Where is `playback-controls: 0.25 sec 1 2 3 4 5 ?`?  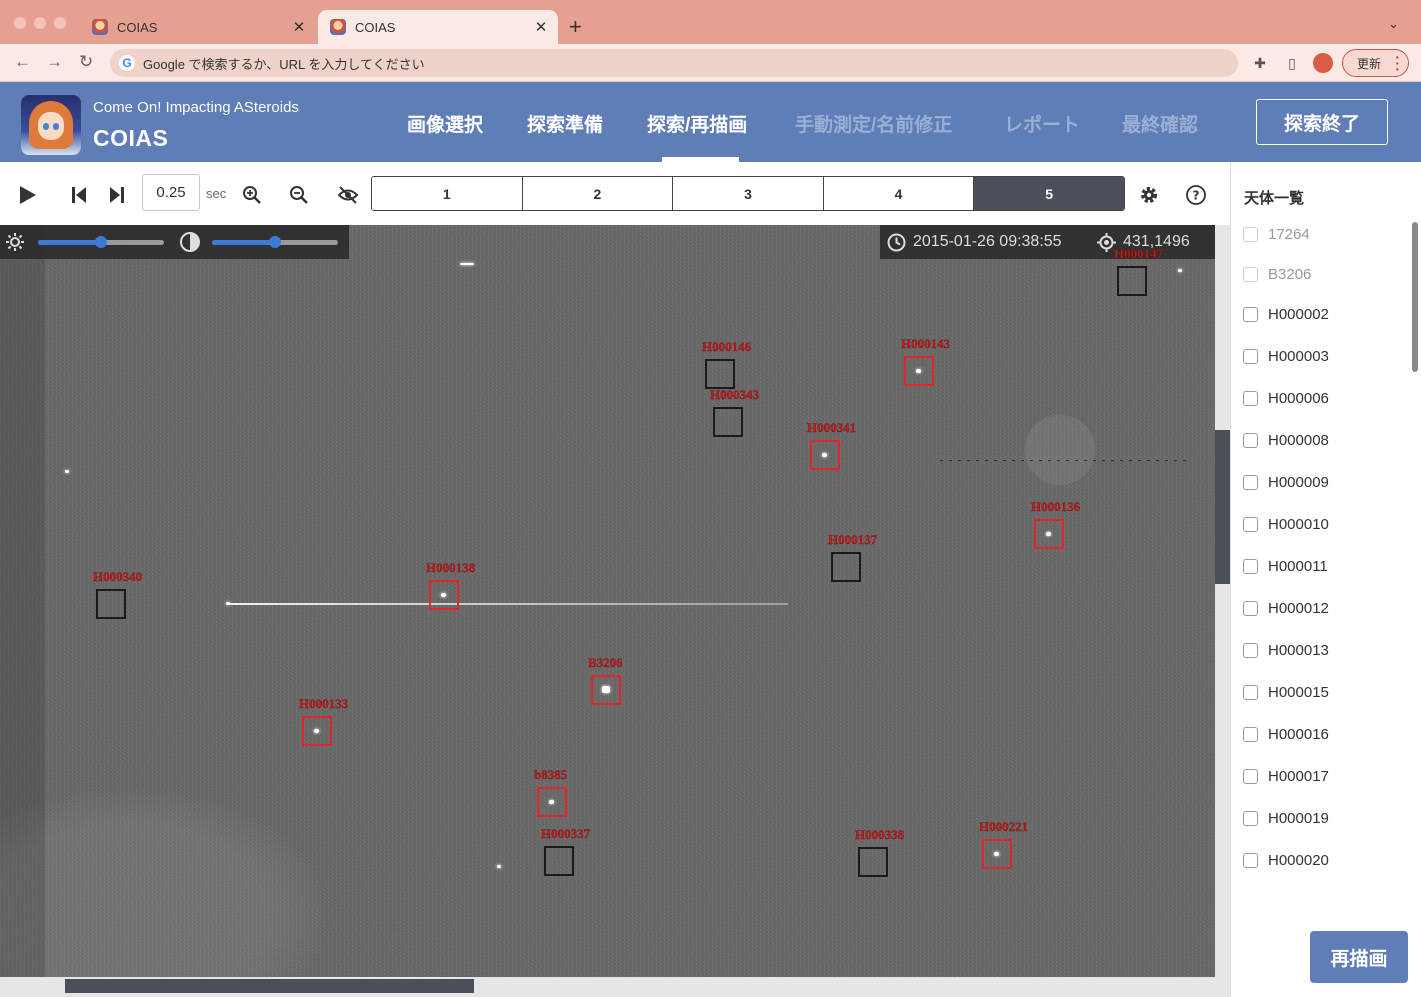
playback-controls: 0.25 sec 1 2 3 4 5 ? is located at coordinates (615, 193).